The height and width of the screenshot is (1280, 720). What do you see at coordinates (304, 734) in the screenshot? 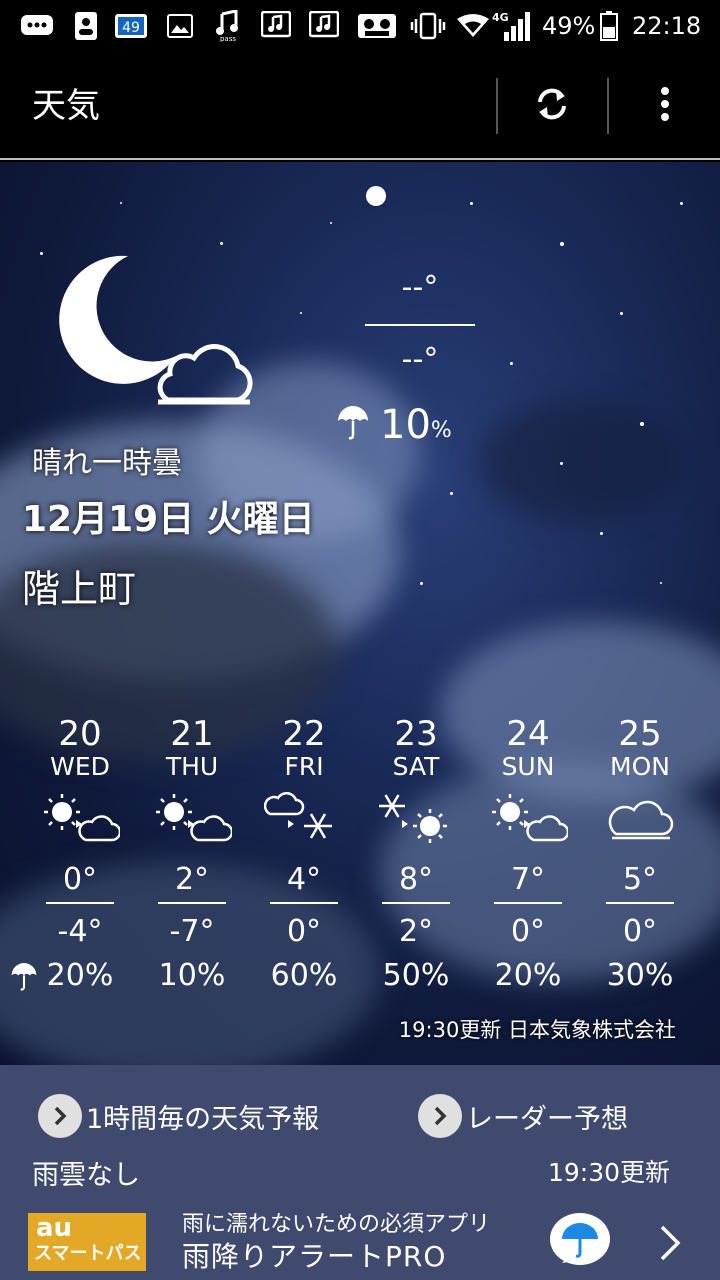
I see `forecast-date: 22` at bounding box center [304, 734].